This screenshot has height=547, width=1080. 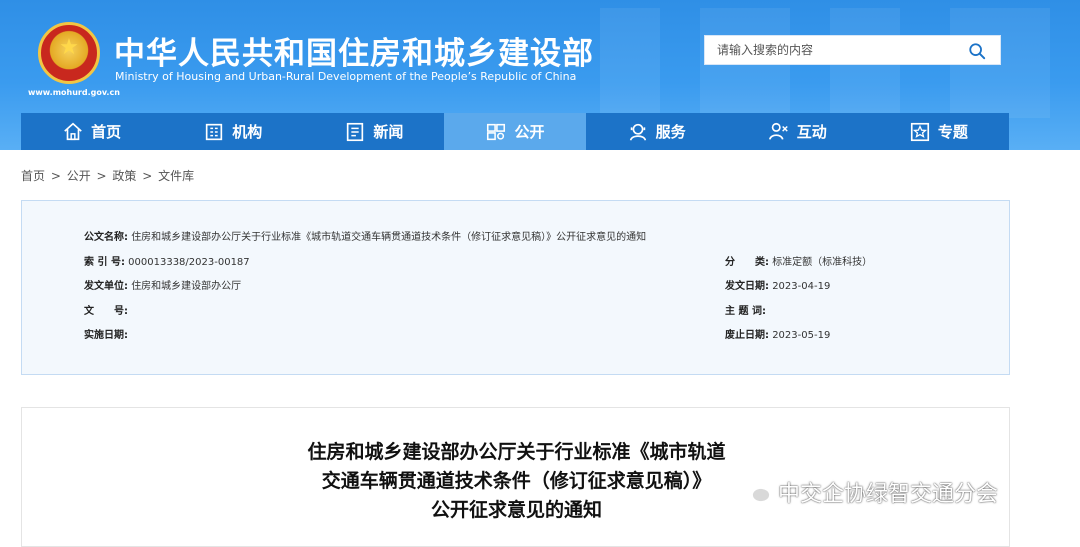 What do you see at coordinates (755, 491) in the screenshot?
I see `wechat-icon` at bounding box center [755, 491].